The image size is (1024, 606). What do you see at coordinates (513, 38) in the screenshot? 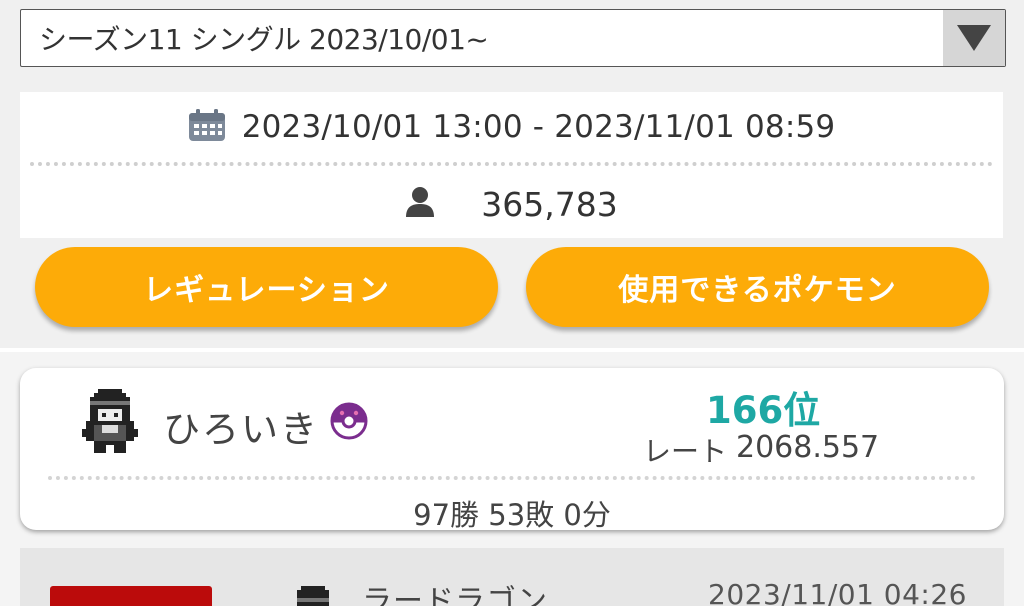
I see `season-select: シーズン11 シングル 2023/10/01~` at bounding box center [513, 38].